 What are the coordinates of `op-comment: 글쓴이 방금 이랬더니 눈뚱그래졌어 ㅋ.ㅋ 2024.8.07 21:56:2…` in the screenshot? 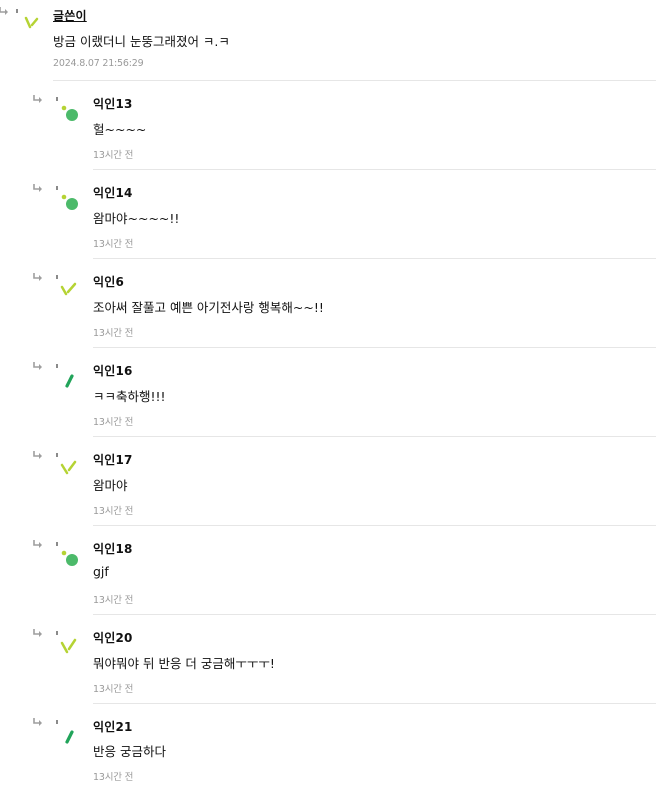 It's located at (328, 40).